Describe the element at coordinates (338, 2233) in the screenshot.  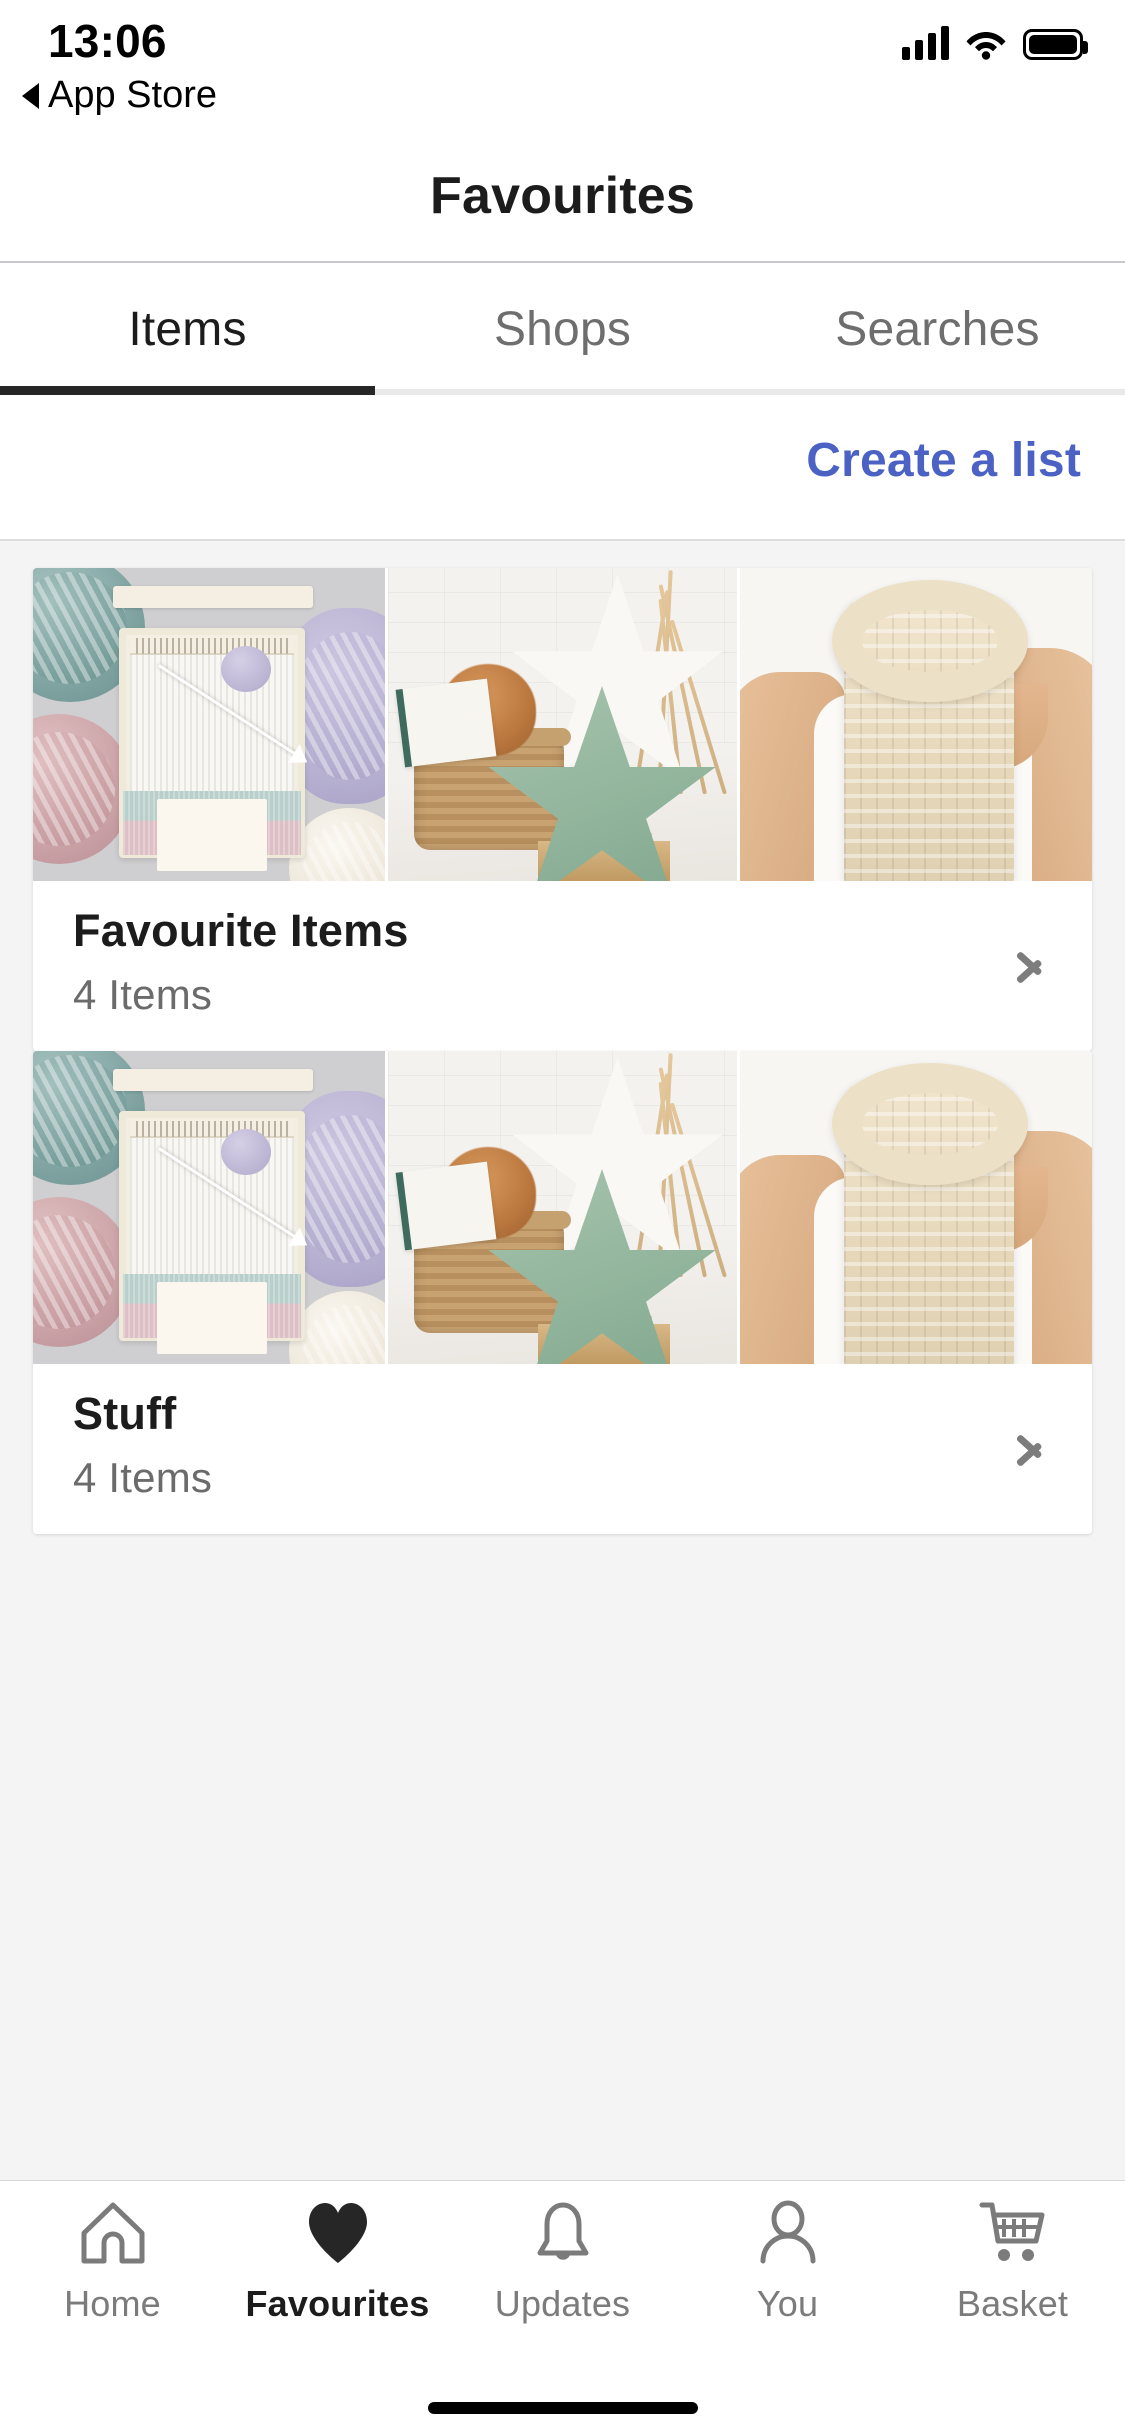
I see `heart-filled-icon` at that location.